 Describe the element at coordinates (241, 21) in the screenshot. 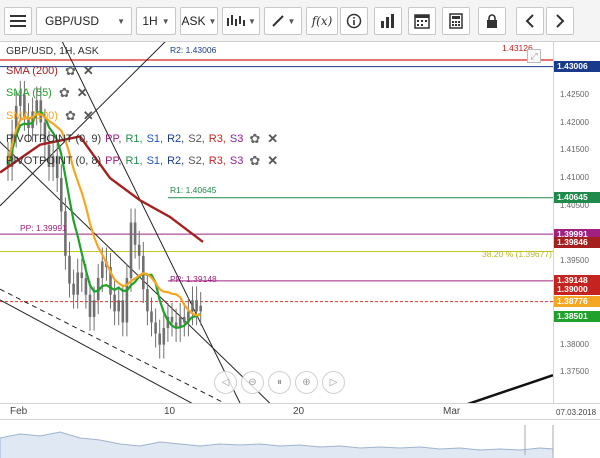

I see `candles-button: ▼` at that location.